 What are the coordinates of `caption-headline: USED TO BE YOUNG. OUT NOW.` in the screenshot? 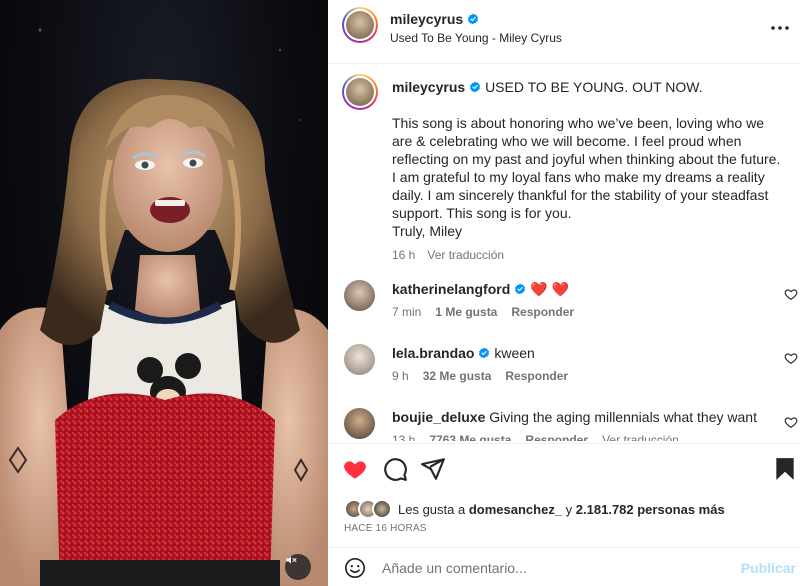 It's located at (594, 87).